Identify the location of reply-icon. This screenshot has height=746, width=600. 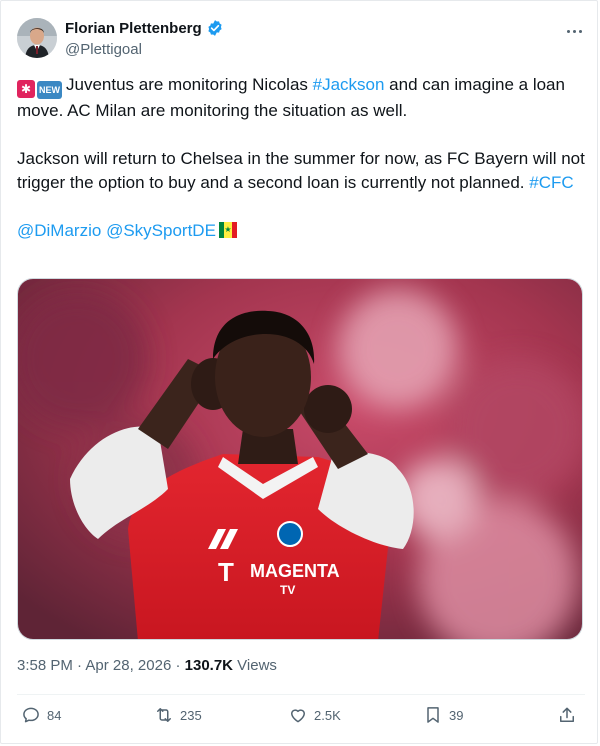
(31, 715).